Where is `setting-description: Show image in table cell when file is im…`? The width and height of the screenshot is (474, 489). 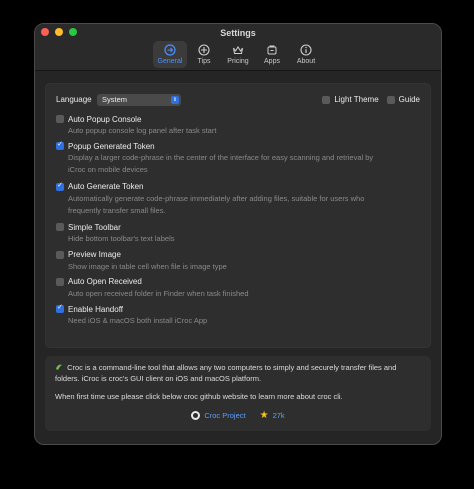
setting-description: Show image in table cell when file is im… is located at coordinates (147, 266).